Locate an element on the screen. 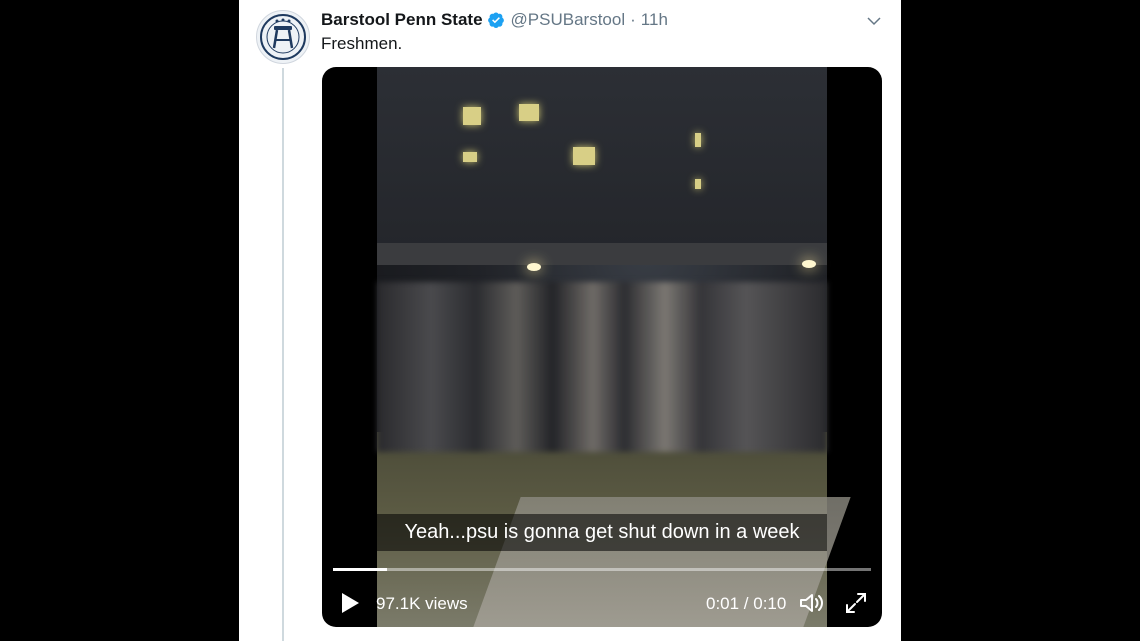  thread-line is located at coordinates (283, 354).